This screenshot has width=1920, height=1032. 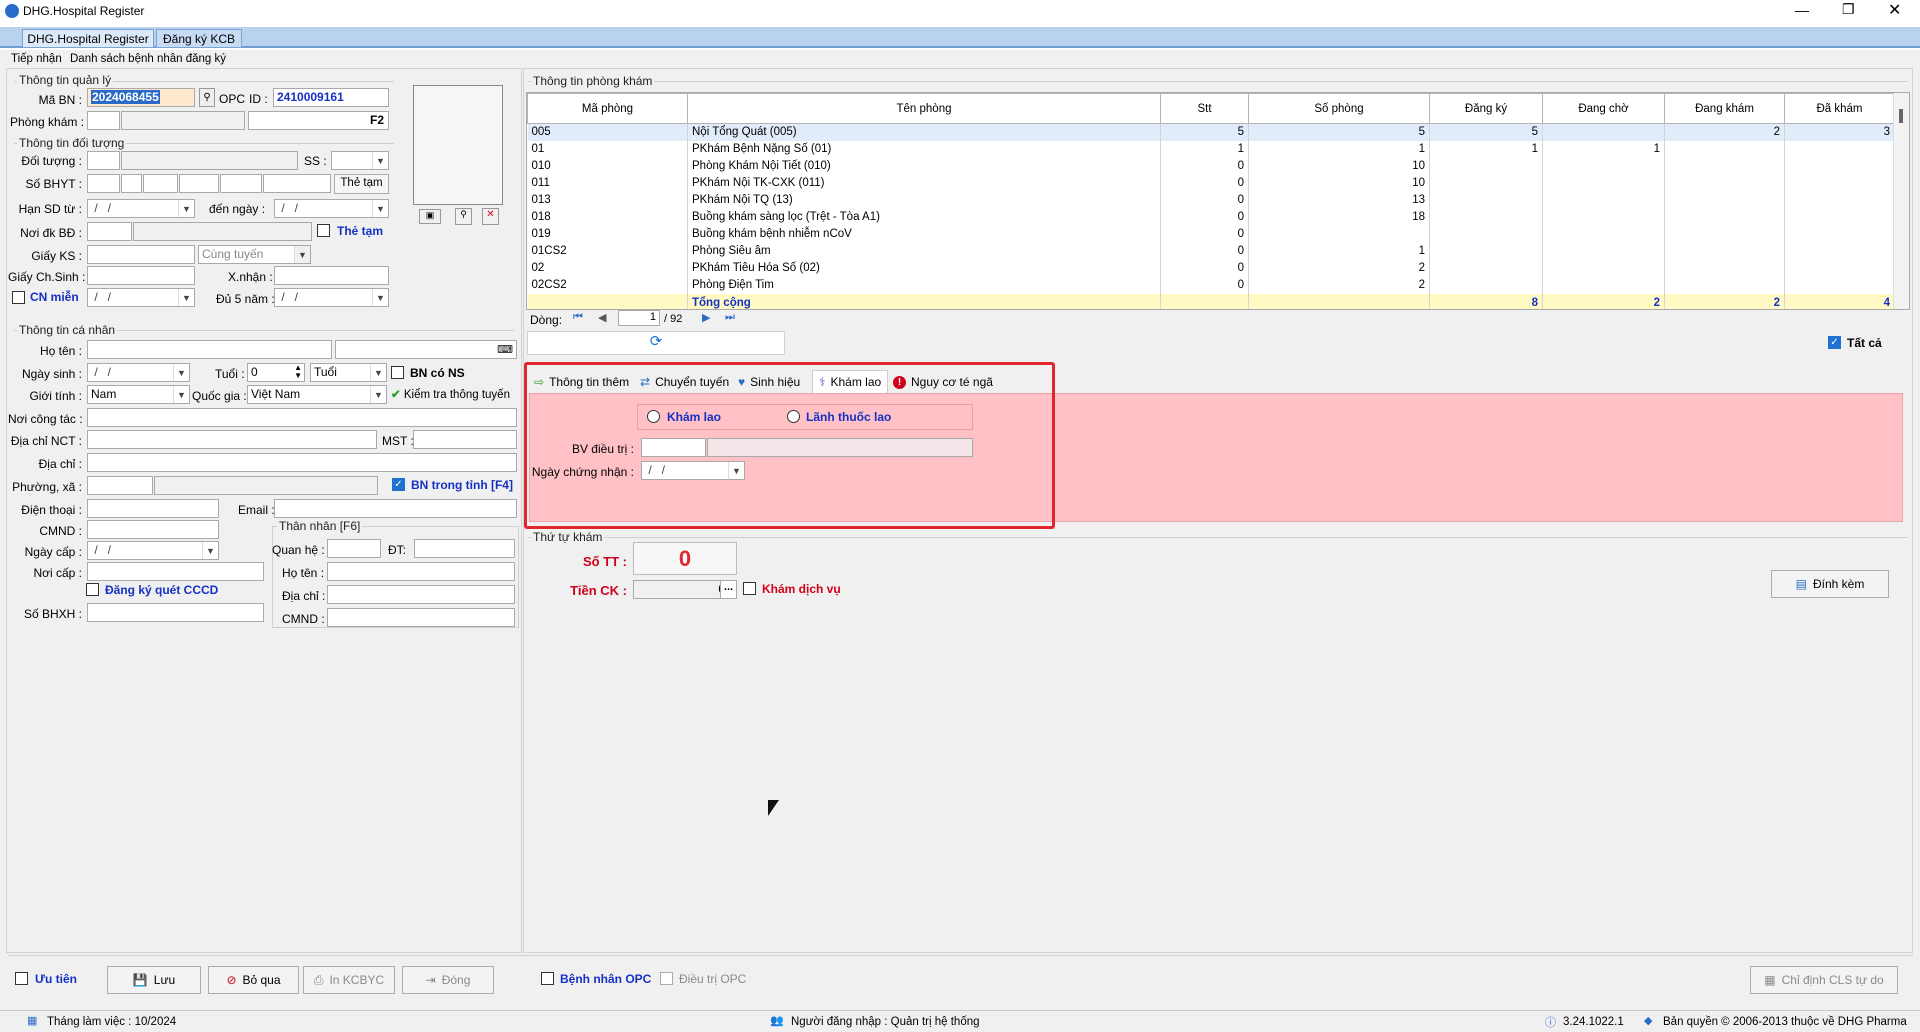 I want to click on bhyt-part2, so click(x=131, y=183).